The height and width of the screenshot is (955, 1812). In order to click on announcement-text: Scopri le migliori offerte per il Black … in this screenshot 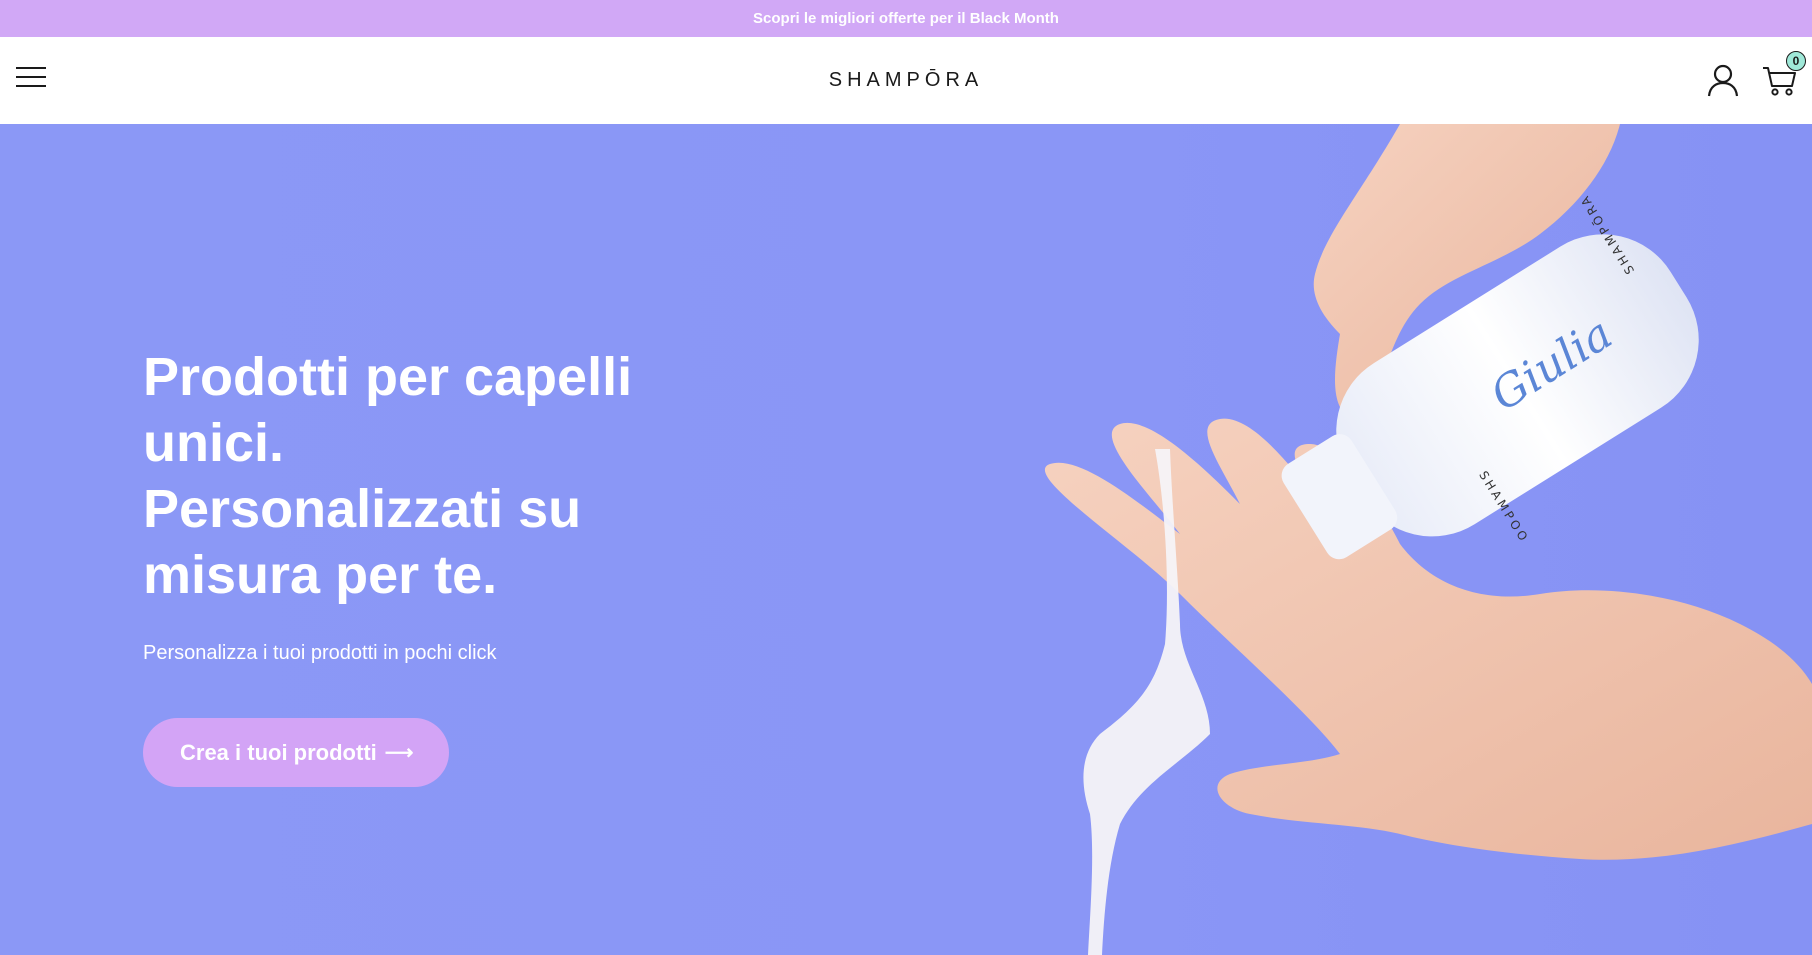, I will do `click(906, 18)`.